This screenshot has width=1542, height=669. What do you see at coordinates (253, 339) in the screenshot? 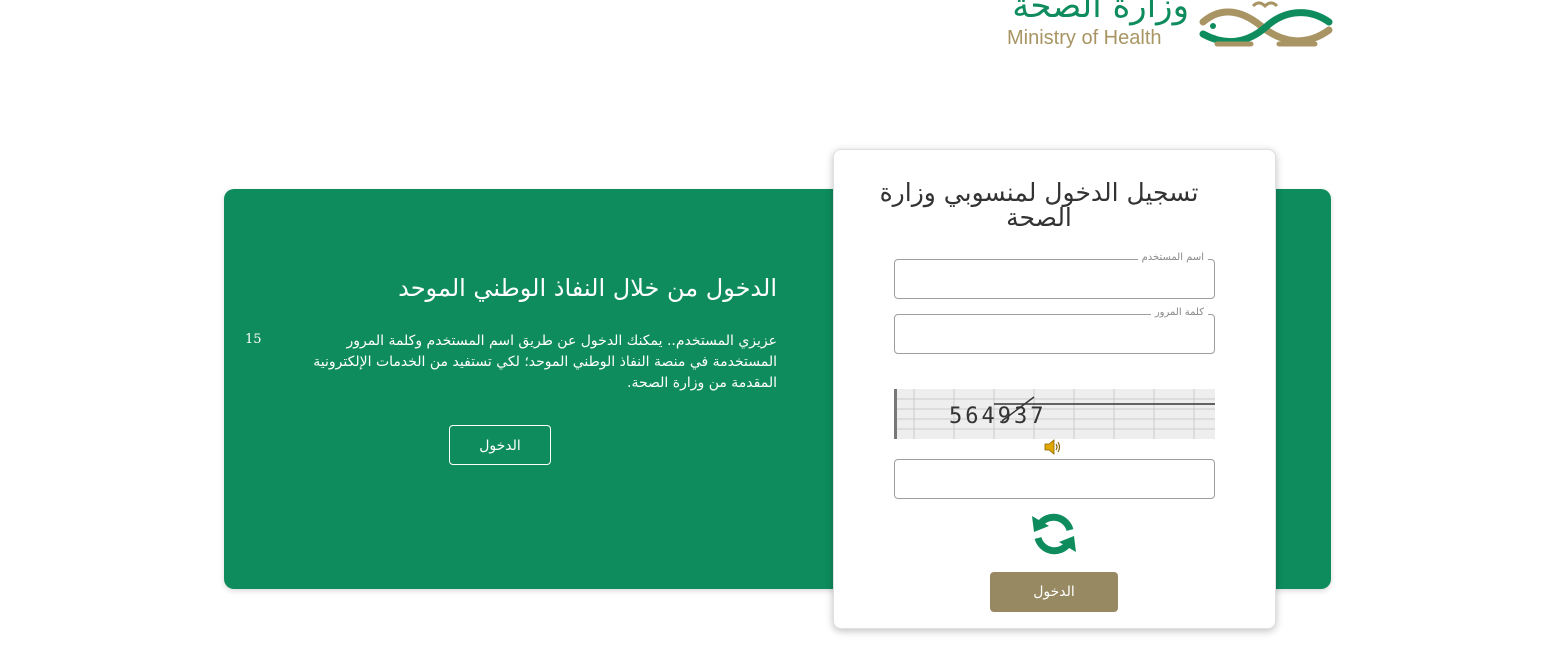
I see `nafath-number: 15` at bounding box center [253, 339].